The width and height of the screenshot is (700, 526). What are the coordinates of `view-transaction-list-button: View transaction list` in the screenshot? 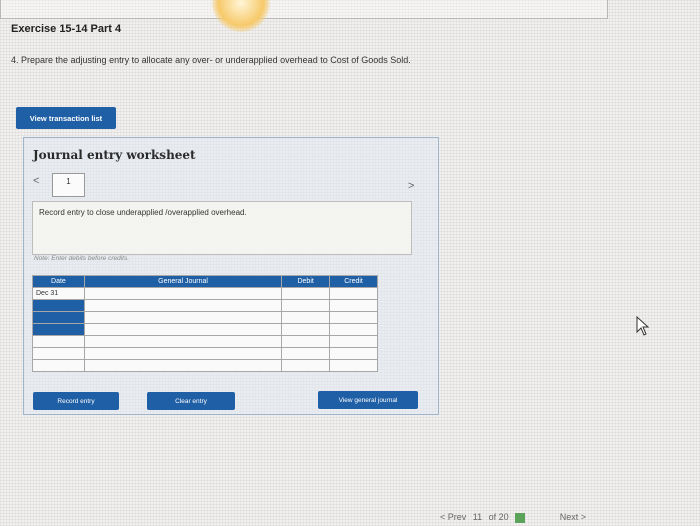 It's located at (66, 118).